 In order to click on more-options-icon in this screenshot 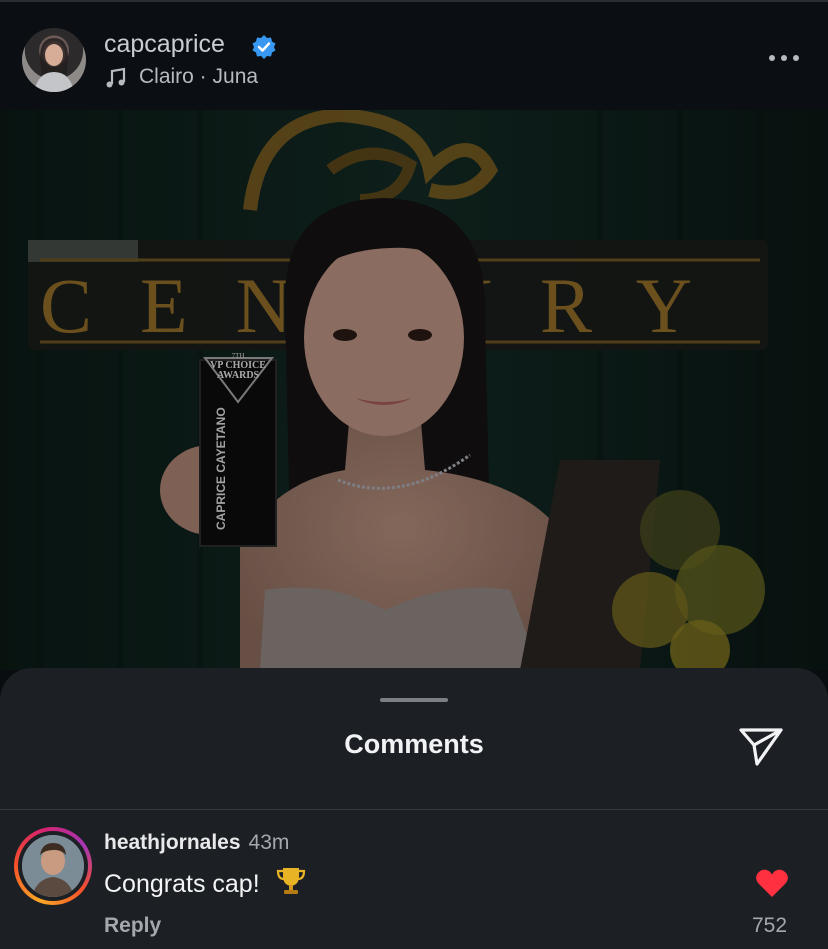, I will do `click(784, 58)`.